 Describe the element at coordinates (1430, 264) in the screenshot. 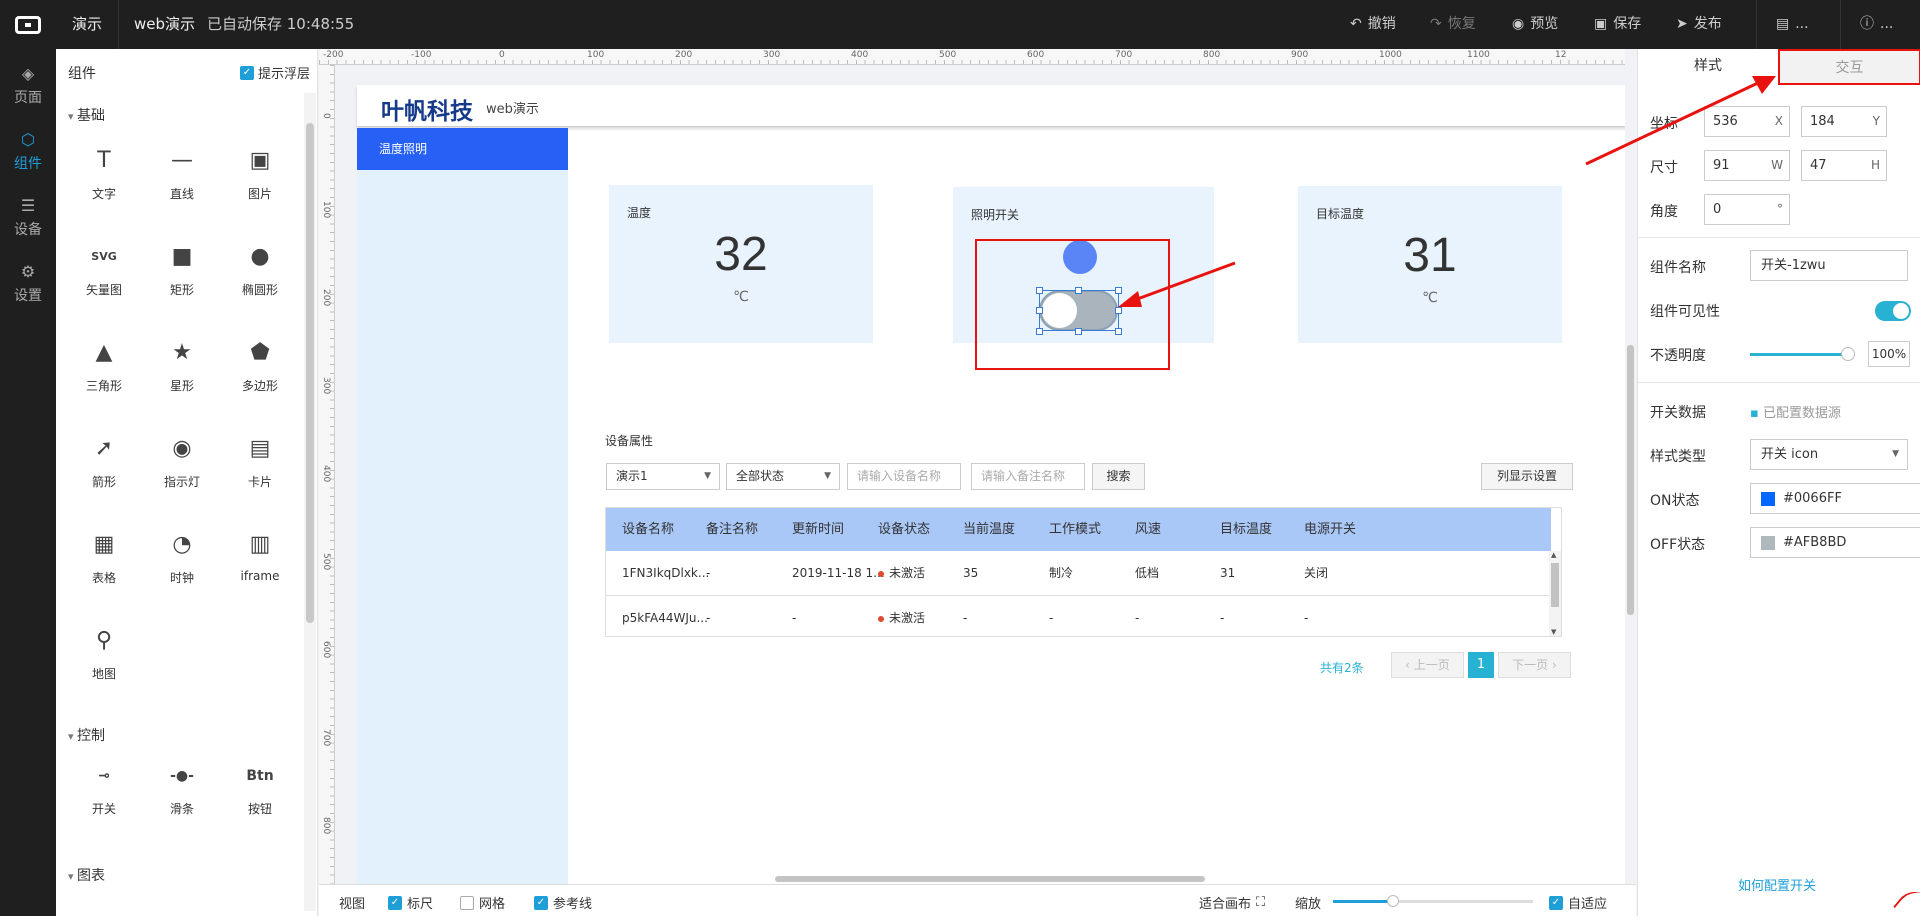

I see `target-temperature-card: 目标温度 31 ℃` at that location.